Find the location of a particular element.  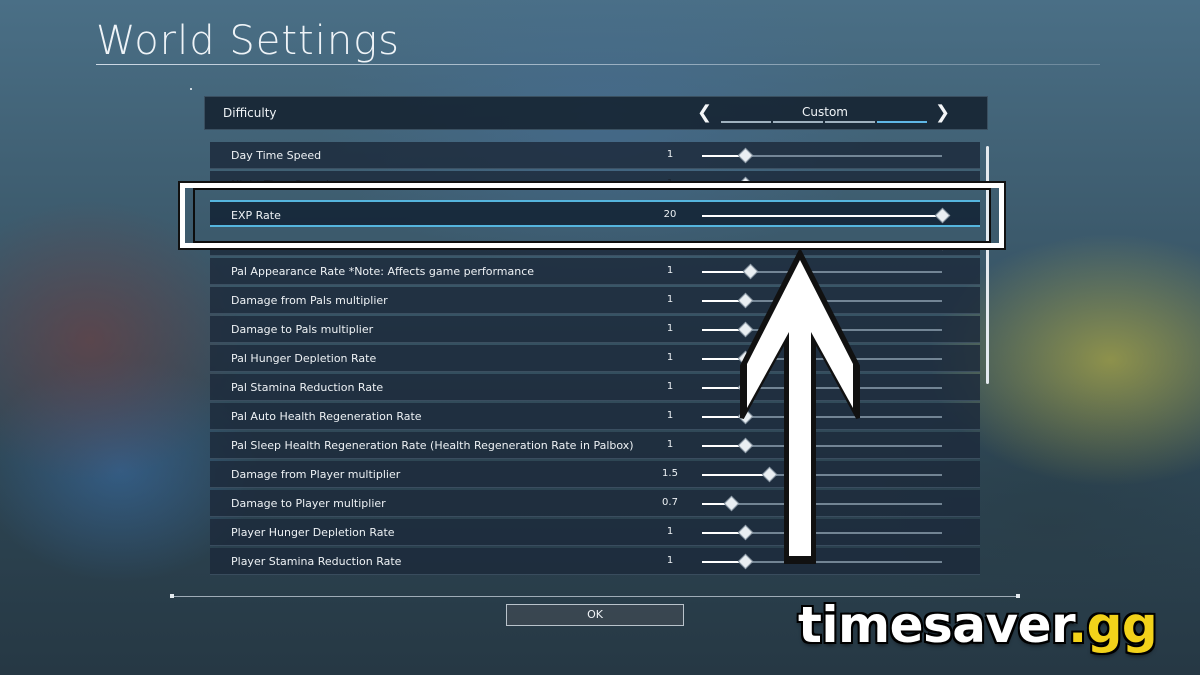

difficulty-label: Difficulty is located at coordinates (250, 113).